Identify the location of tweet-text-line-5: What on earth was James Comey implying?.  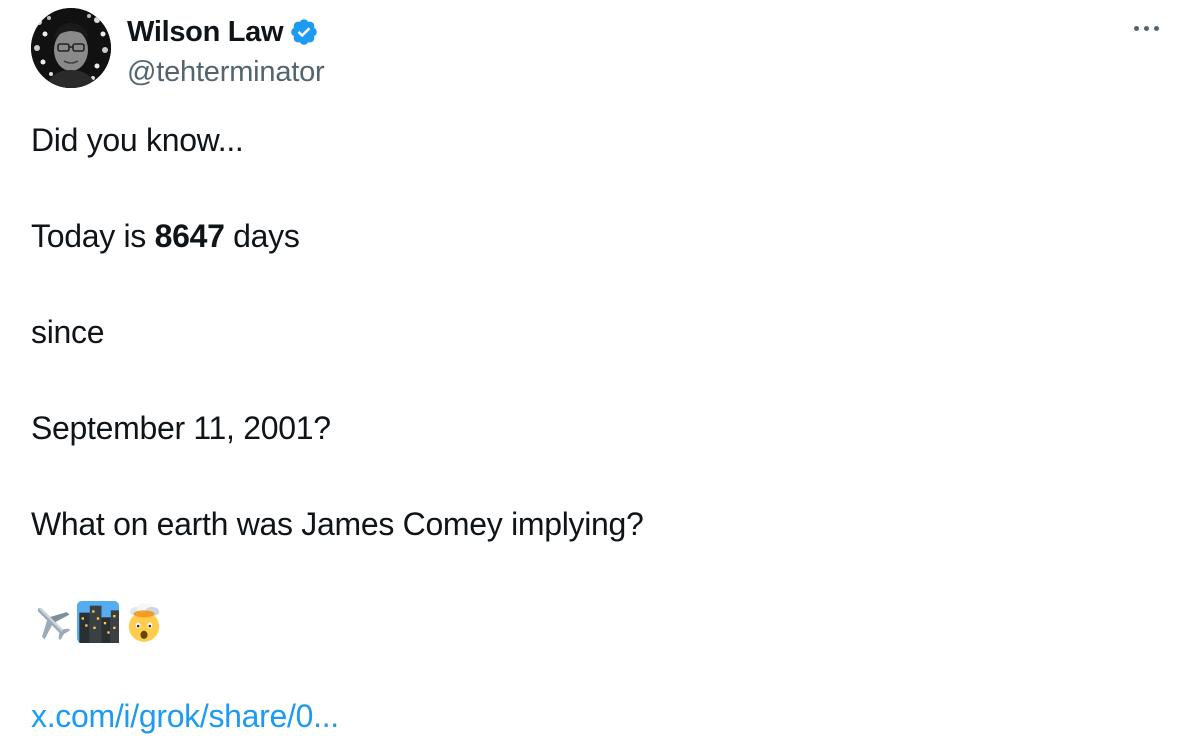
(337, 524).